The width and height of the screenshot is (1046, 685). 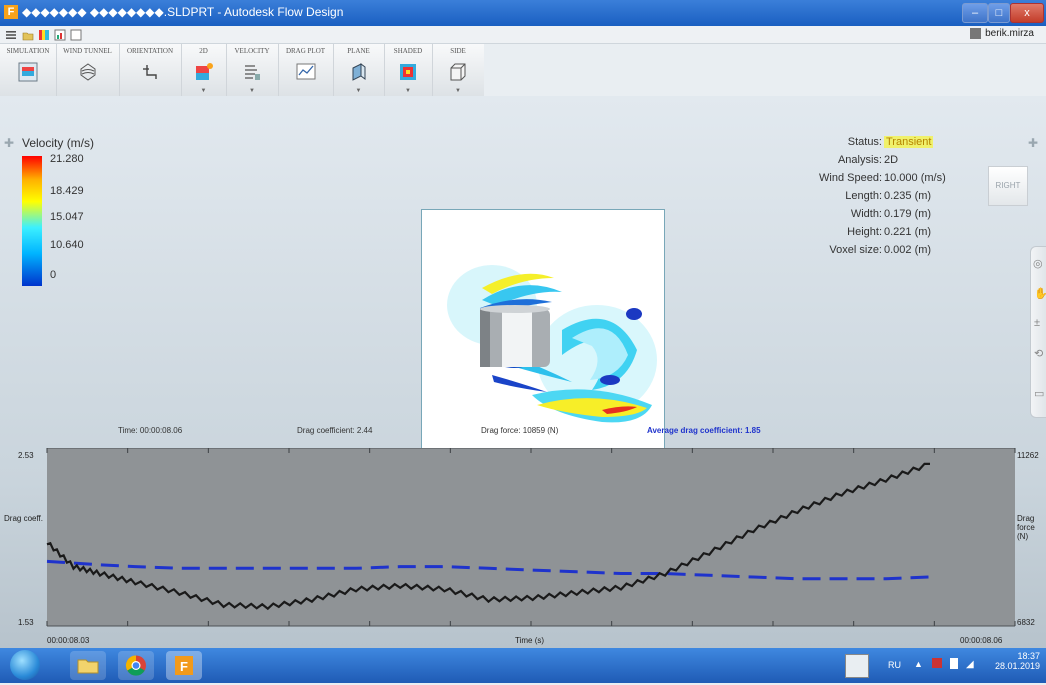 I want to click on ribbon-drag-plot-button: DRAG PLOT, so click(x=306, y=70).